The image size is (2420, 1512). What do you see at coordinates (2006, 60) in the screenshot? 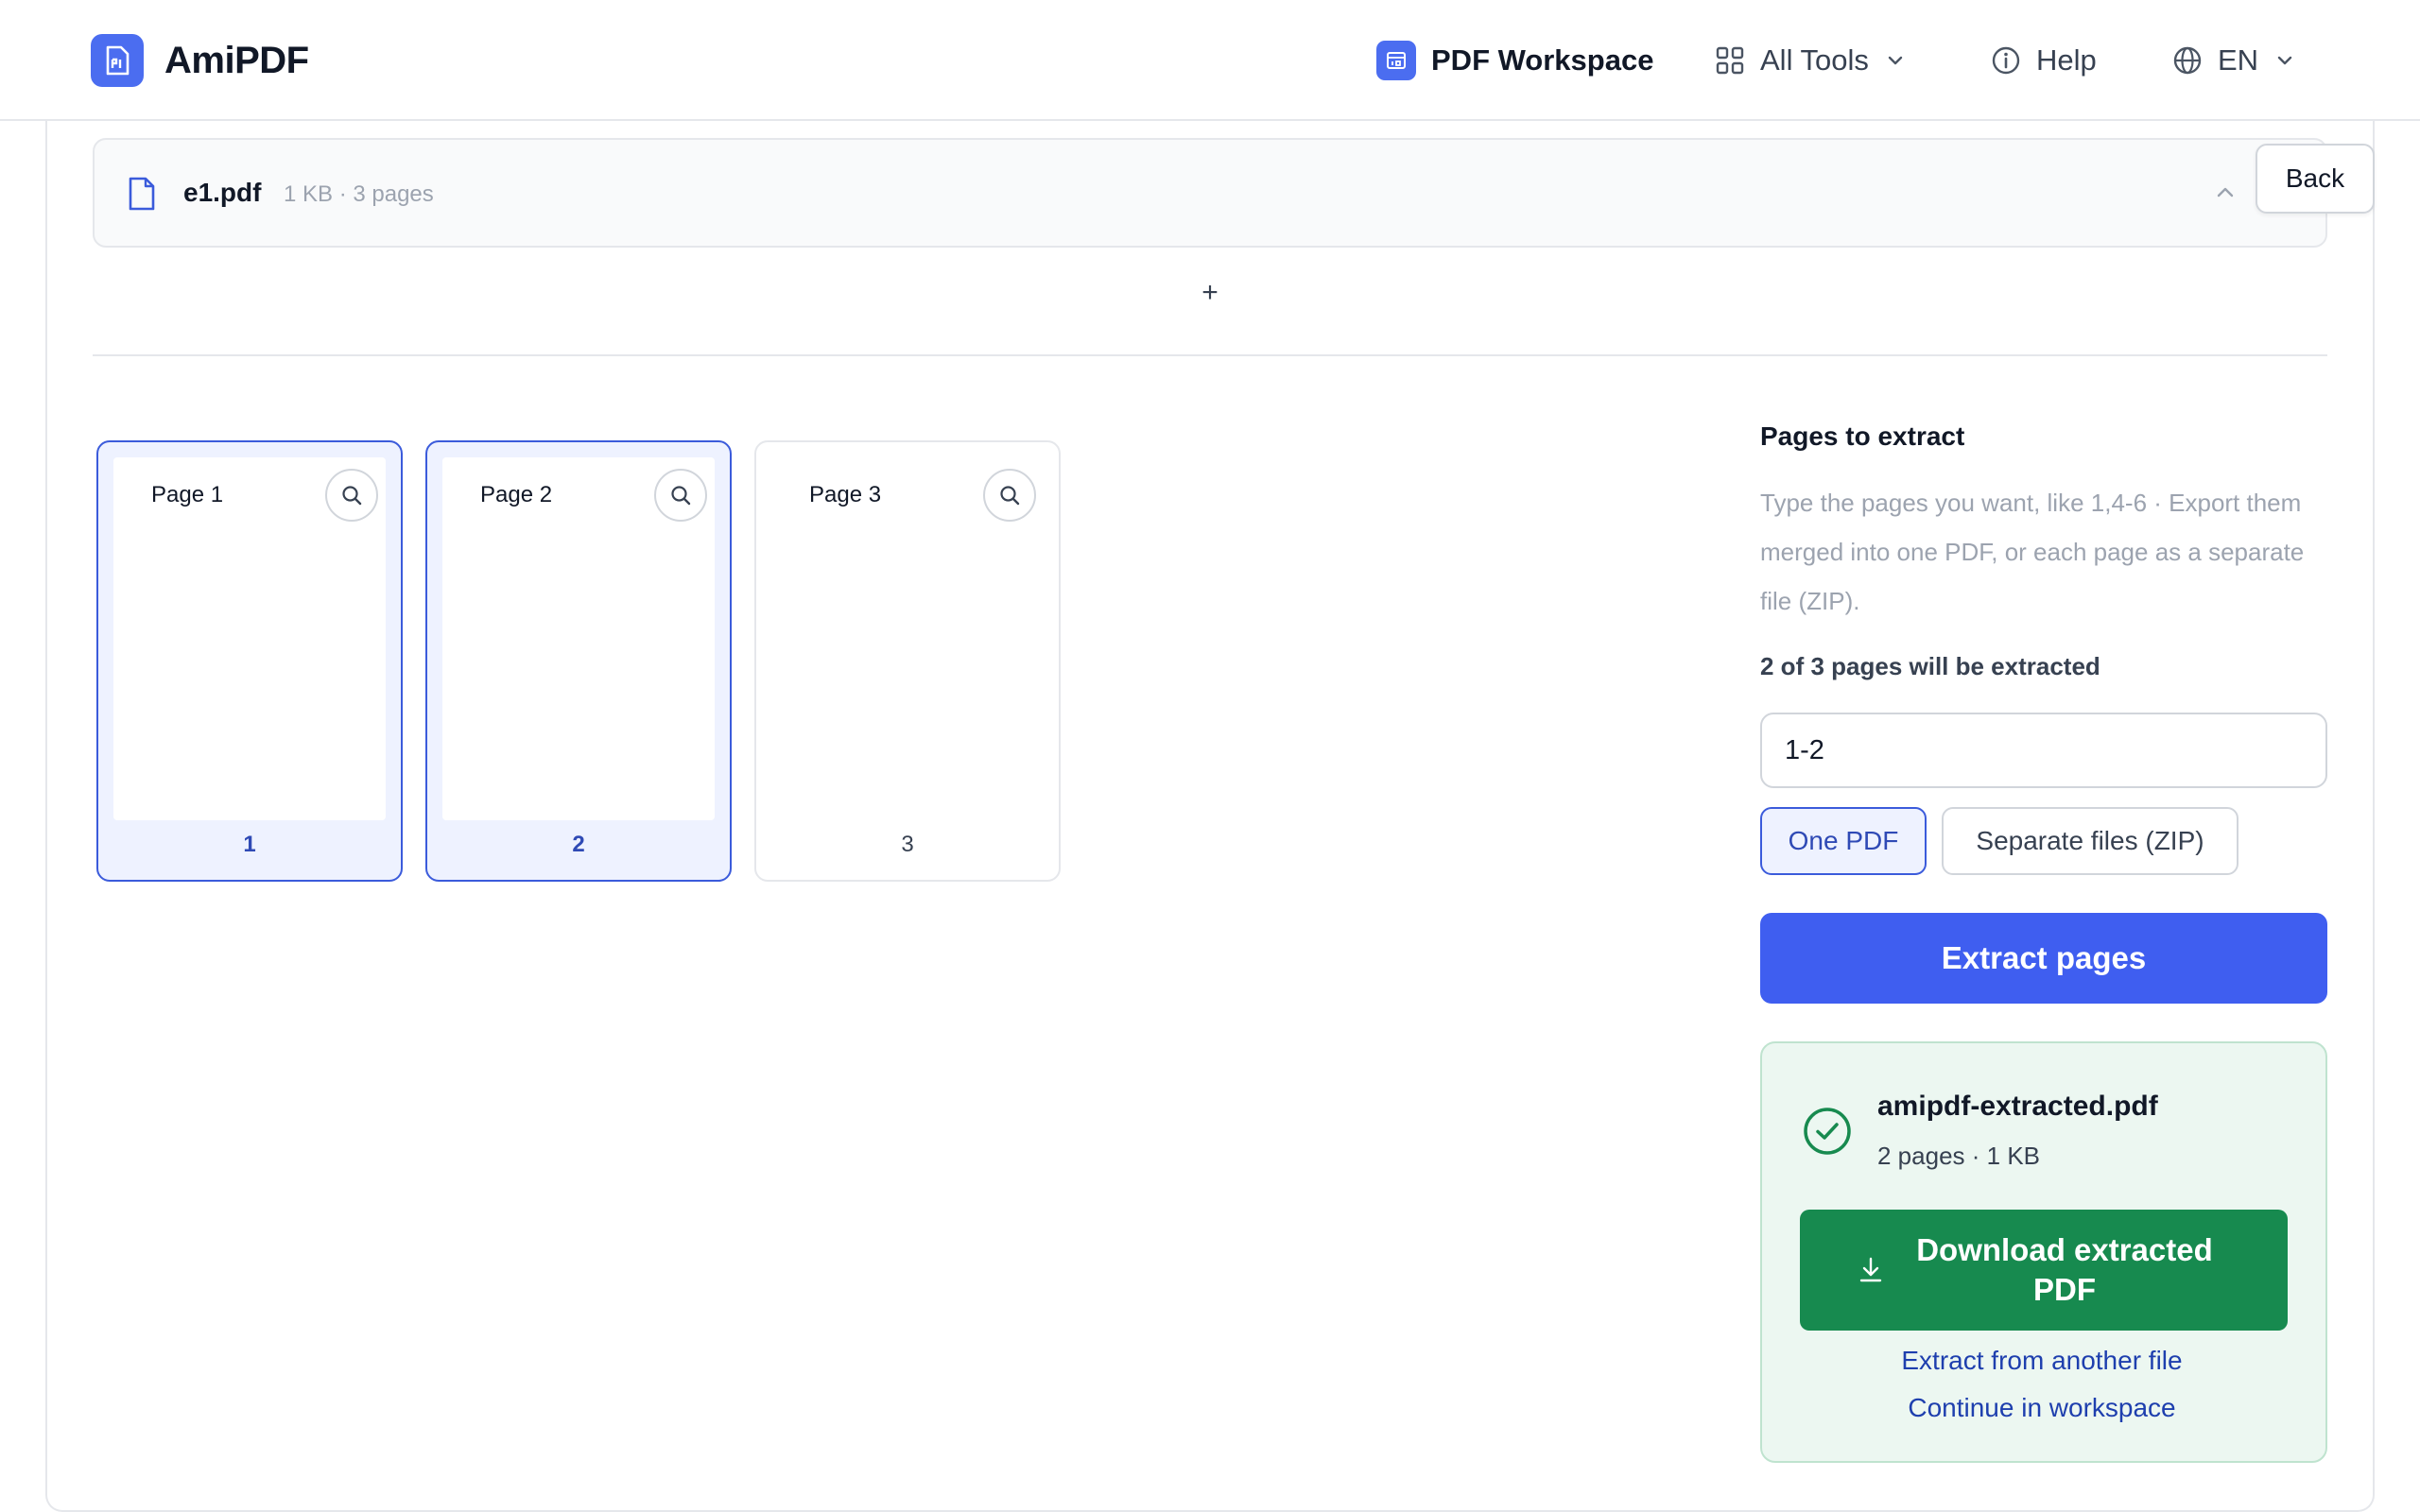
I see `info-icon` at bounding box center [2006, 60].